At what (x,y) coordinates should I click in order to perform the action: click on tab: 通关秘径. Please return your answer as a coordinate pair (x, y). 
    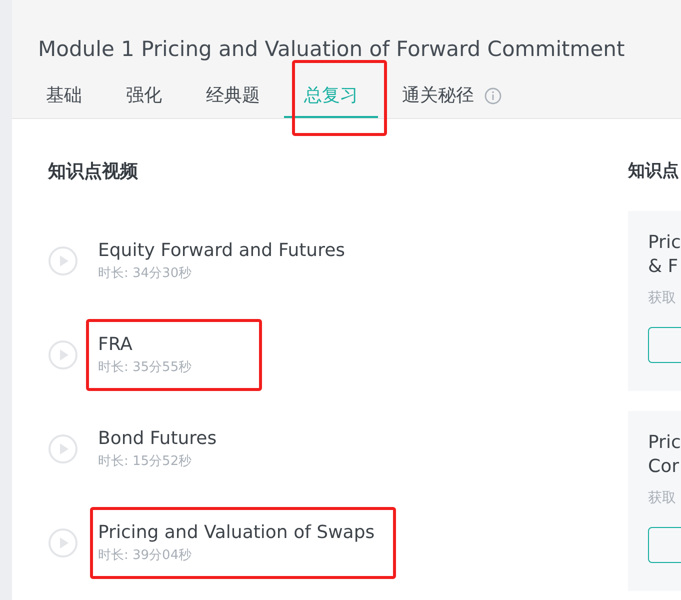
    Looking at the image, I should click on (438, 98).